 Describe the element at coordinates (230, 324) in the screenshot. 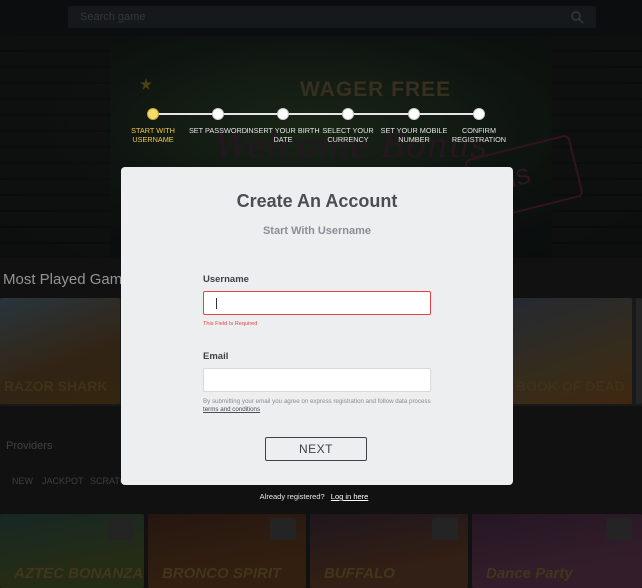

I see `username-error: This Field Is Required` at that location.